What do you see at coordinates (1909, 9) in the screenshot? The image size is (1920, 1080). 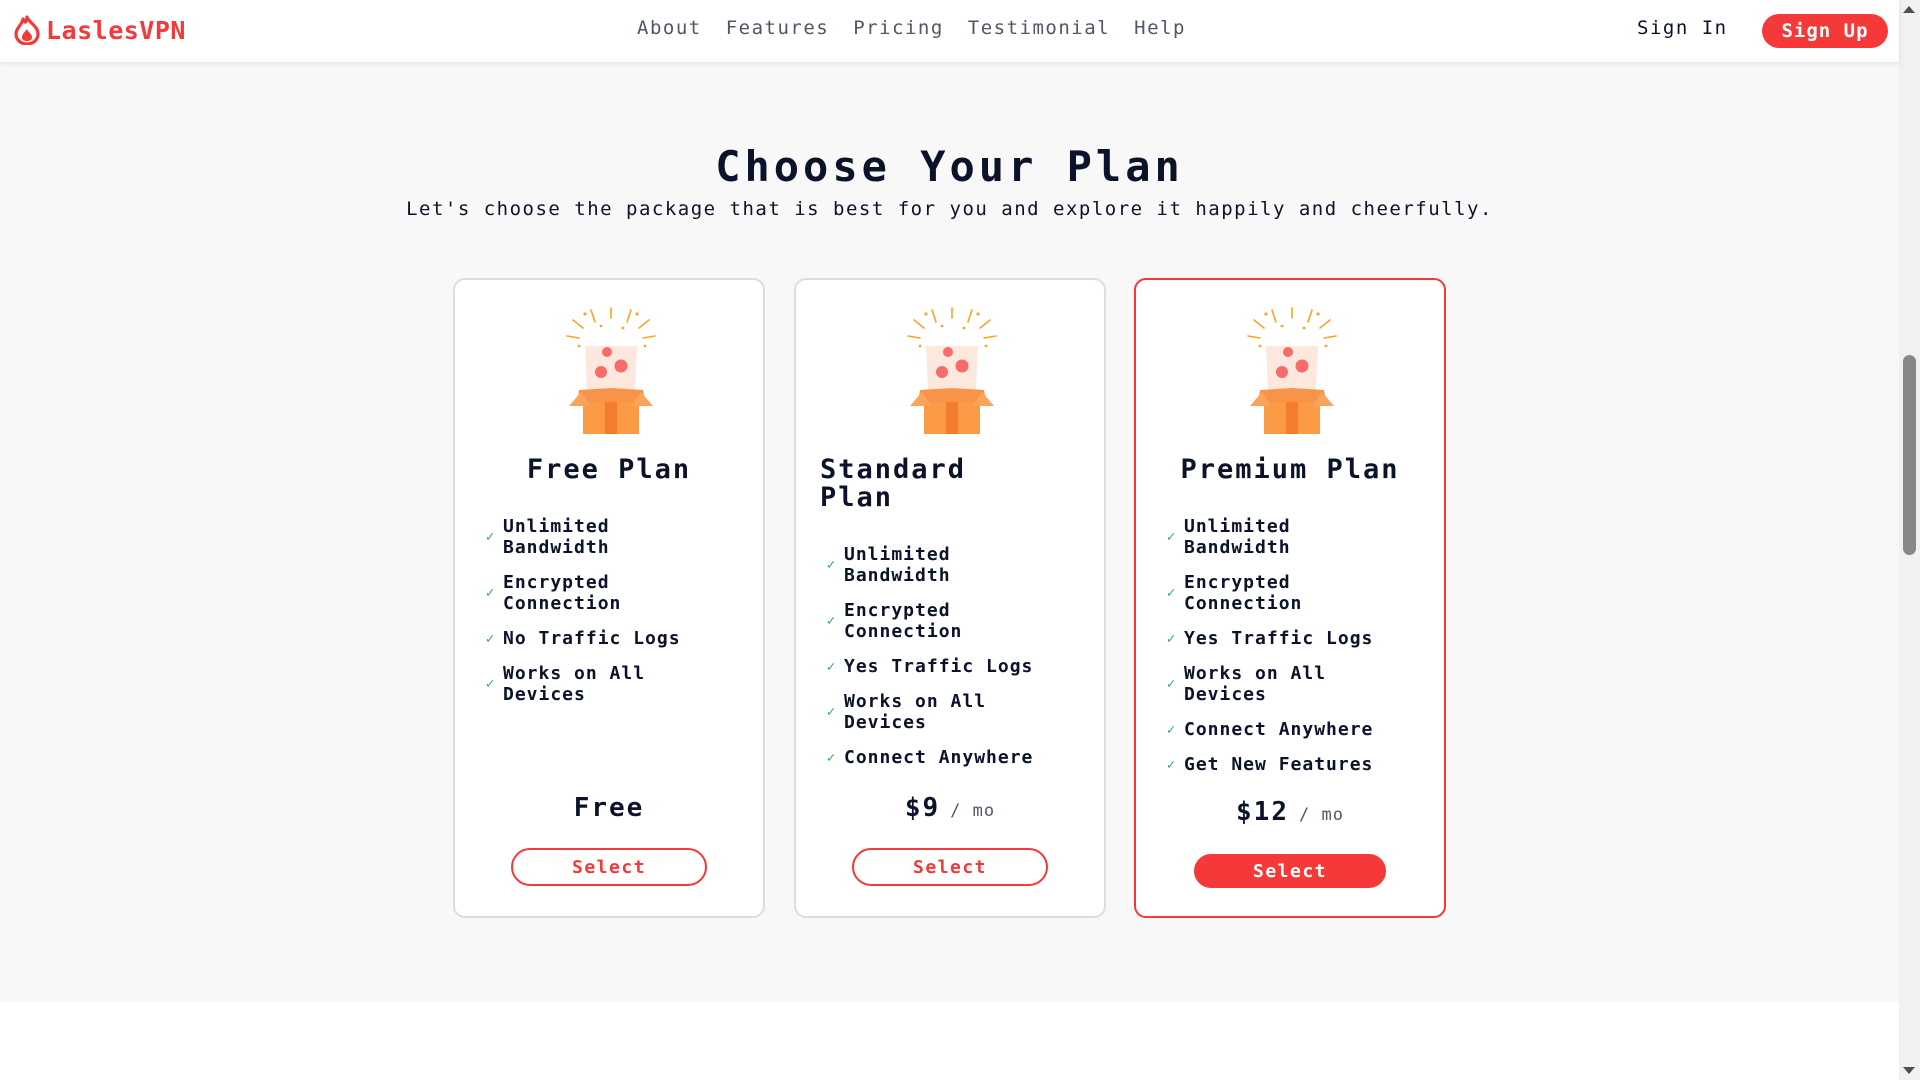 I see `scroll-up-arrow-icon` at bounding box center [1909, 9].